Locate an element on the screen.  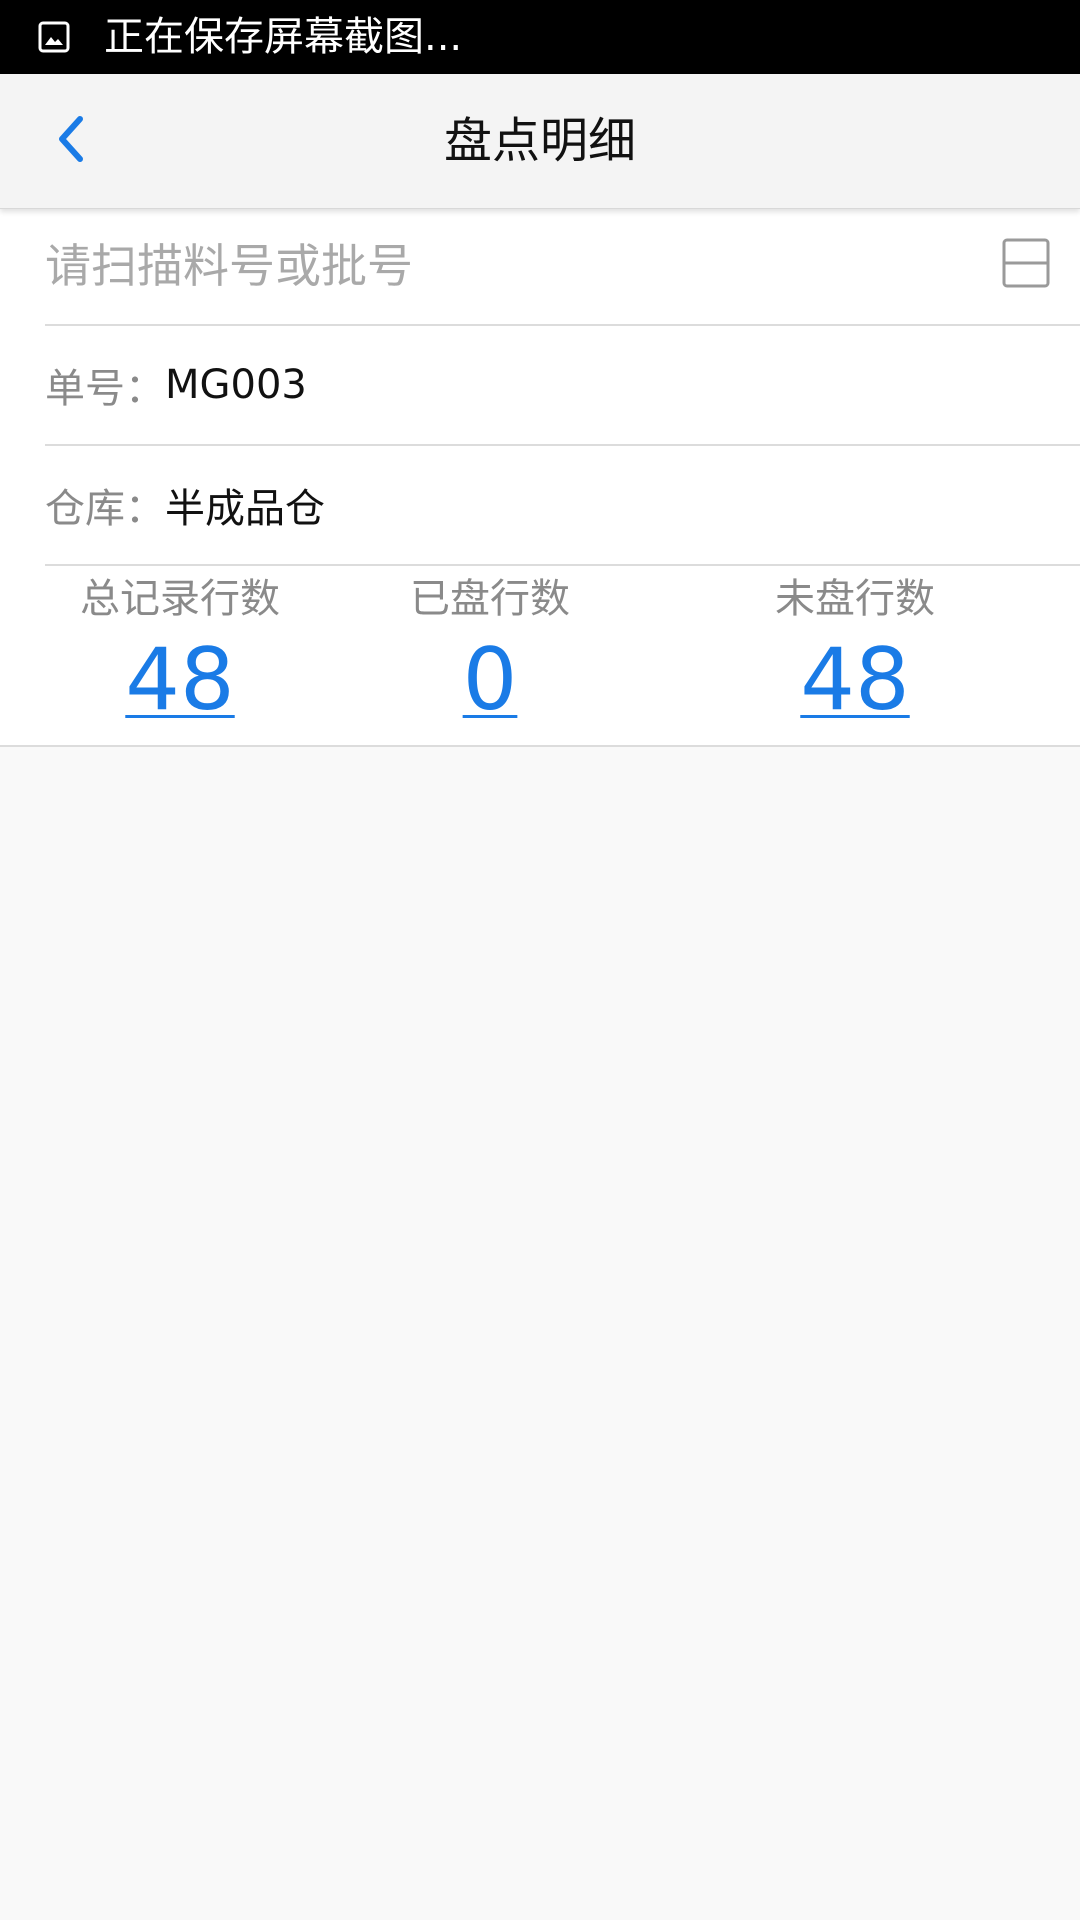
stat-uncounted-rows: 未盘行数 48 is located at coordinates (855, 655).